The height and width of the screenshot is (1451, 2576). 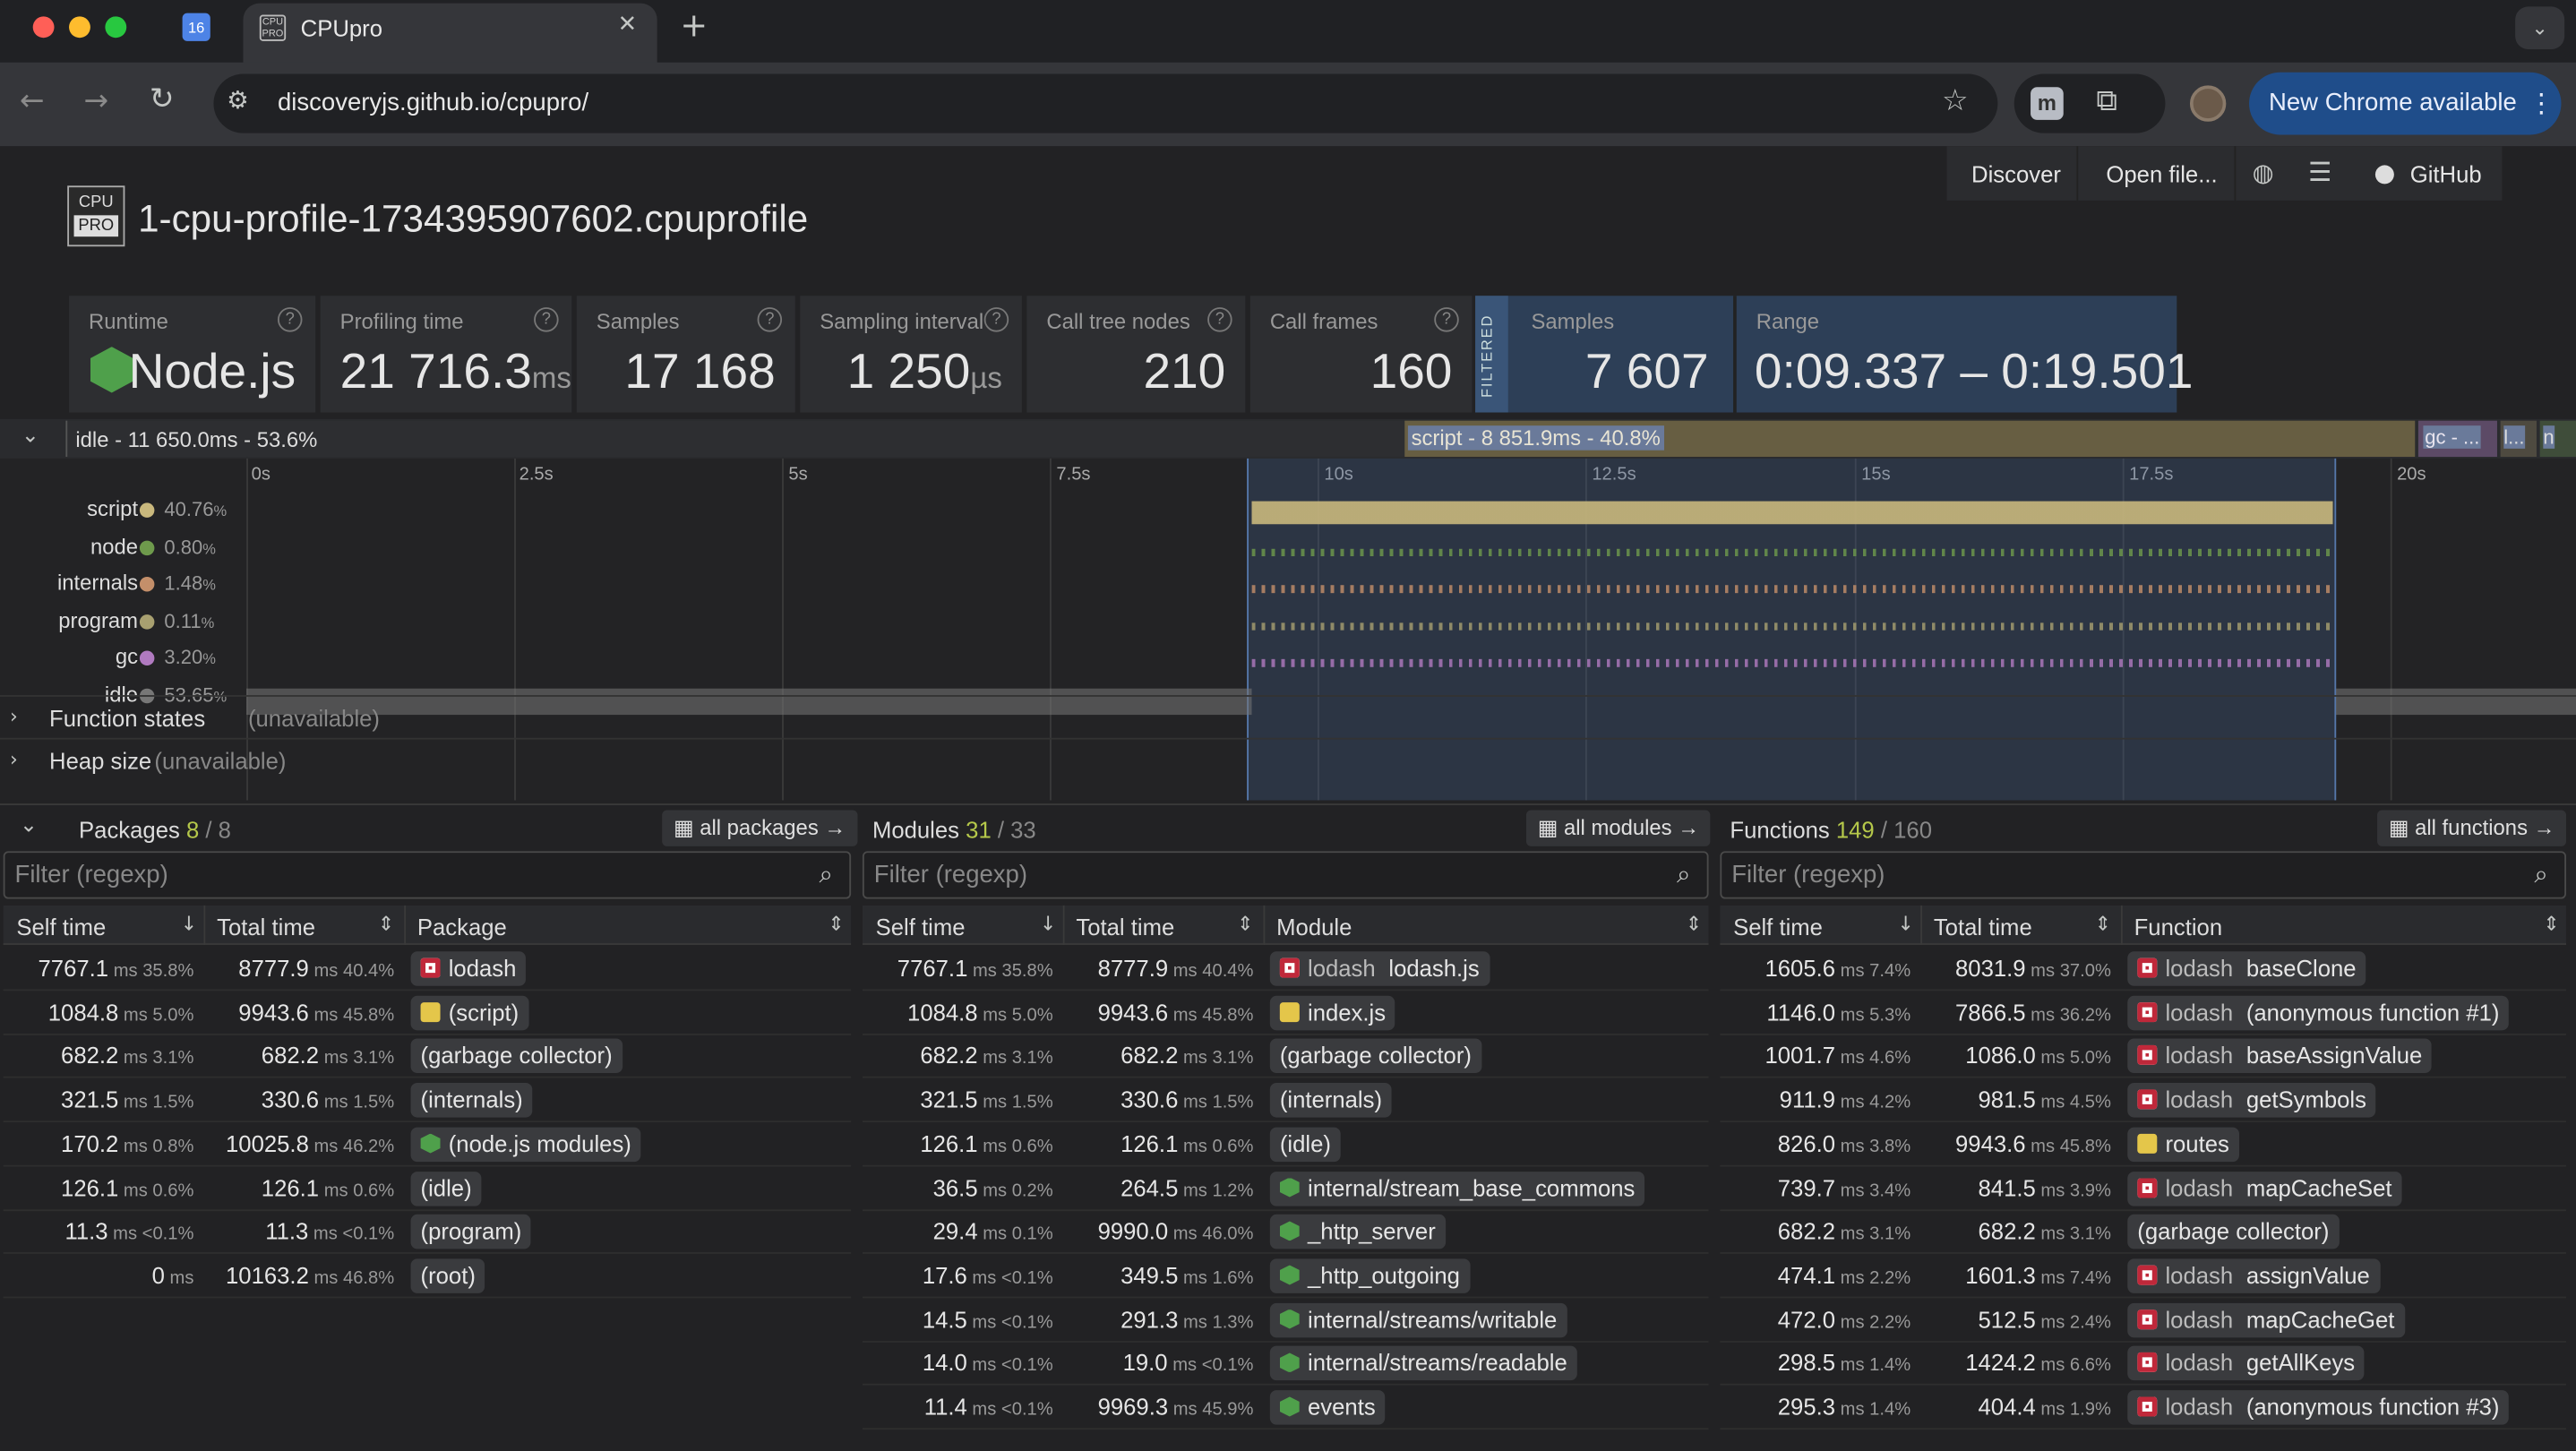 I want to click on site-settings-icon: ⚙, so click(x=238, y=100).